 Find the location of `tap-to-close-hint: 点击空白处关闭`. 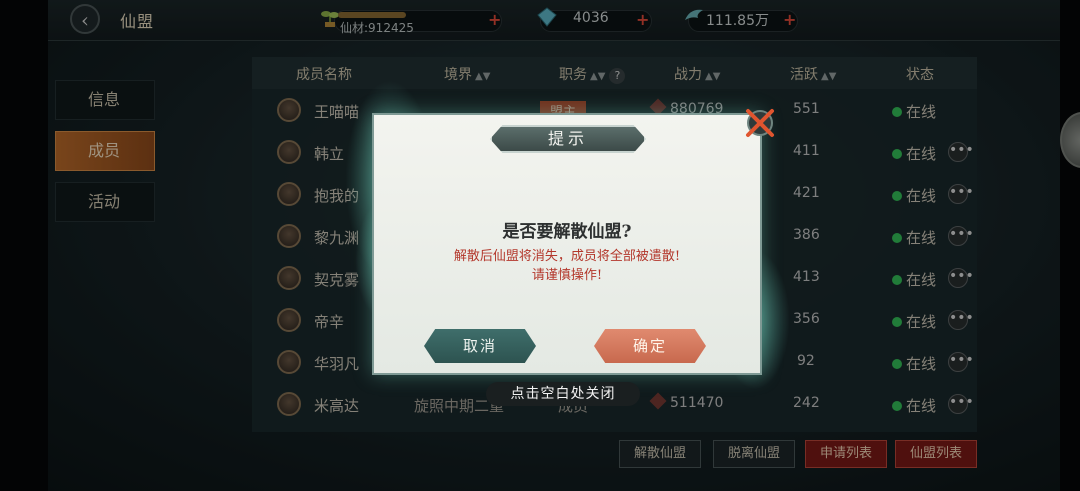

tap-to-close-hint: 点击空白处关闭 is located at coordinates (563, 394).